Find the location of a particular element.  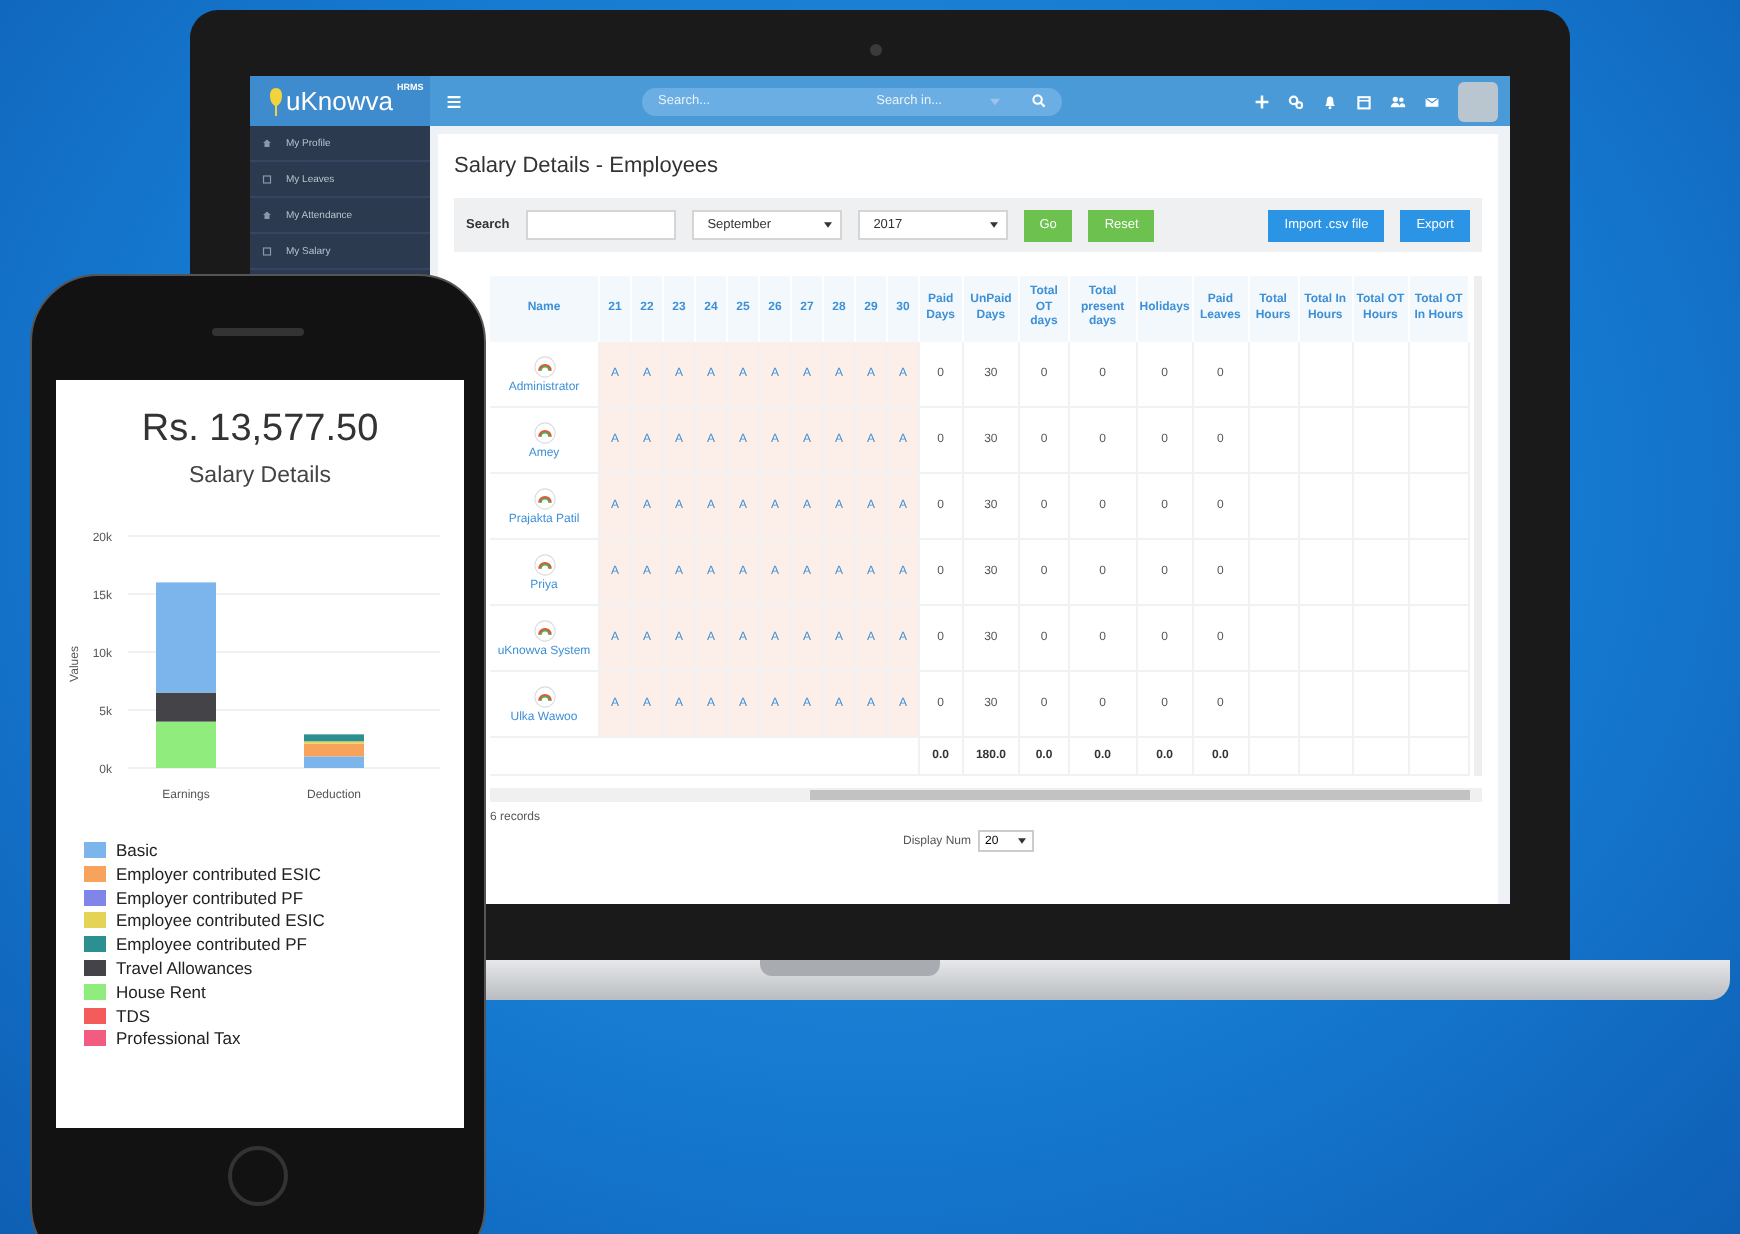

legend-label: Professional Tax is located at coordinates (178, 1038).